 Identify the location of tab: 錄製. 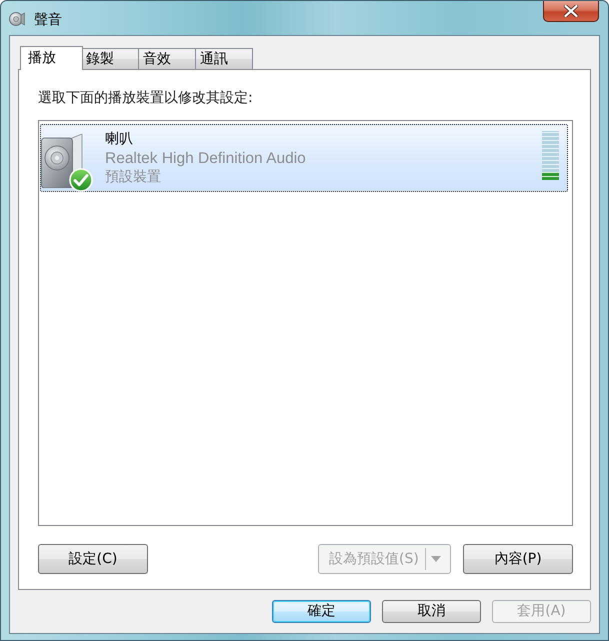
(109, 58).